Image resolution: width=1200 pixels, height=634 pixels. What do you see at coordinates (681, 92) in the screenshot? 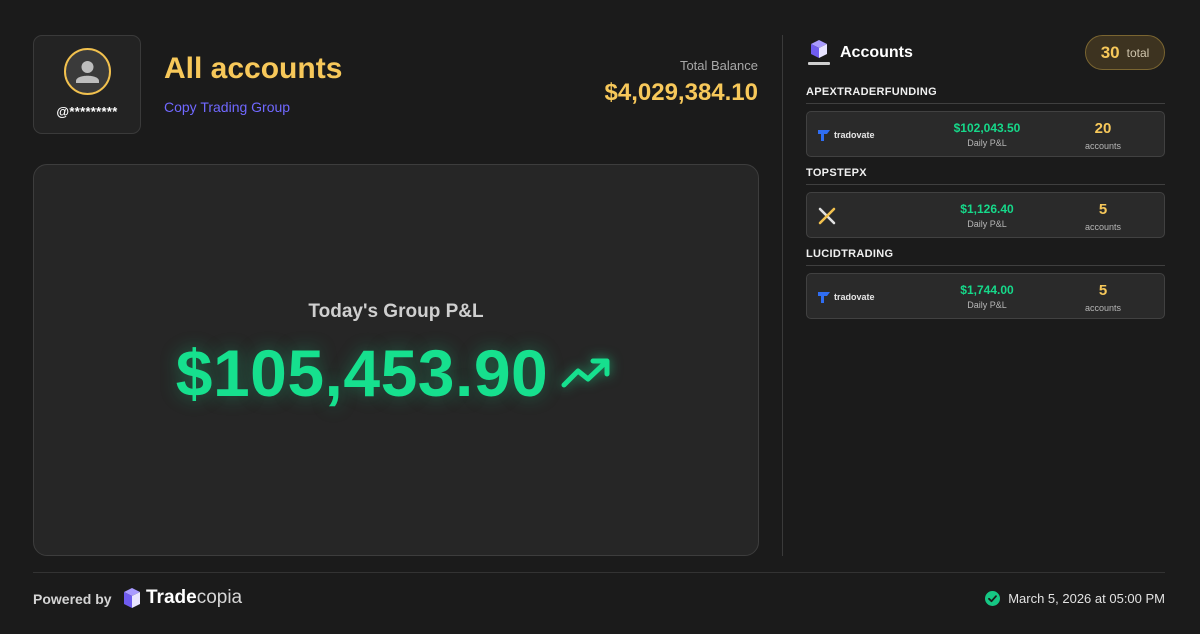
I see `total-balance-value: $4,029,384.10` at bounding box center [681, 92].